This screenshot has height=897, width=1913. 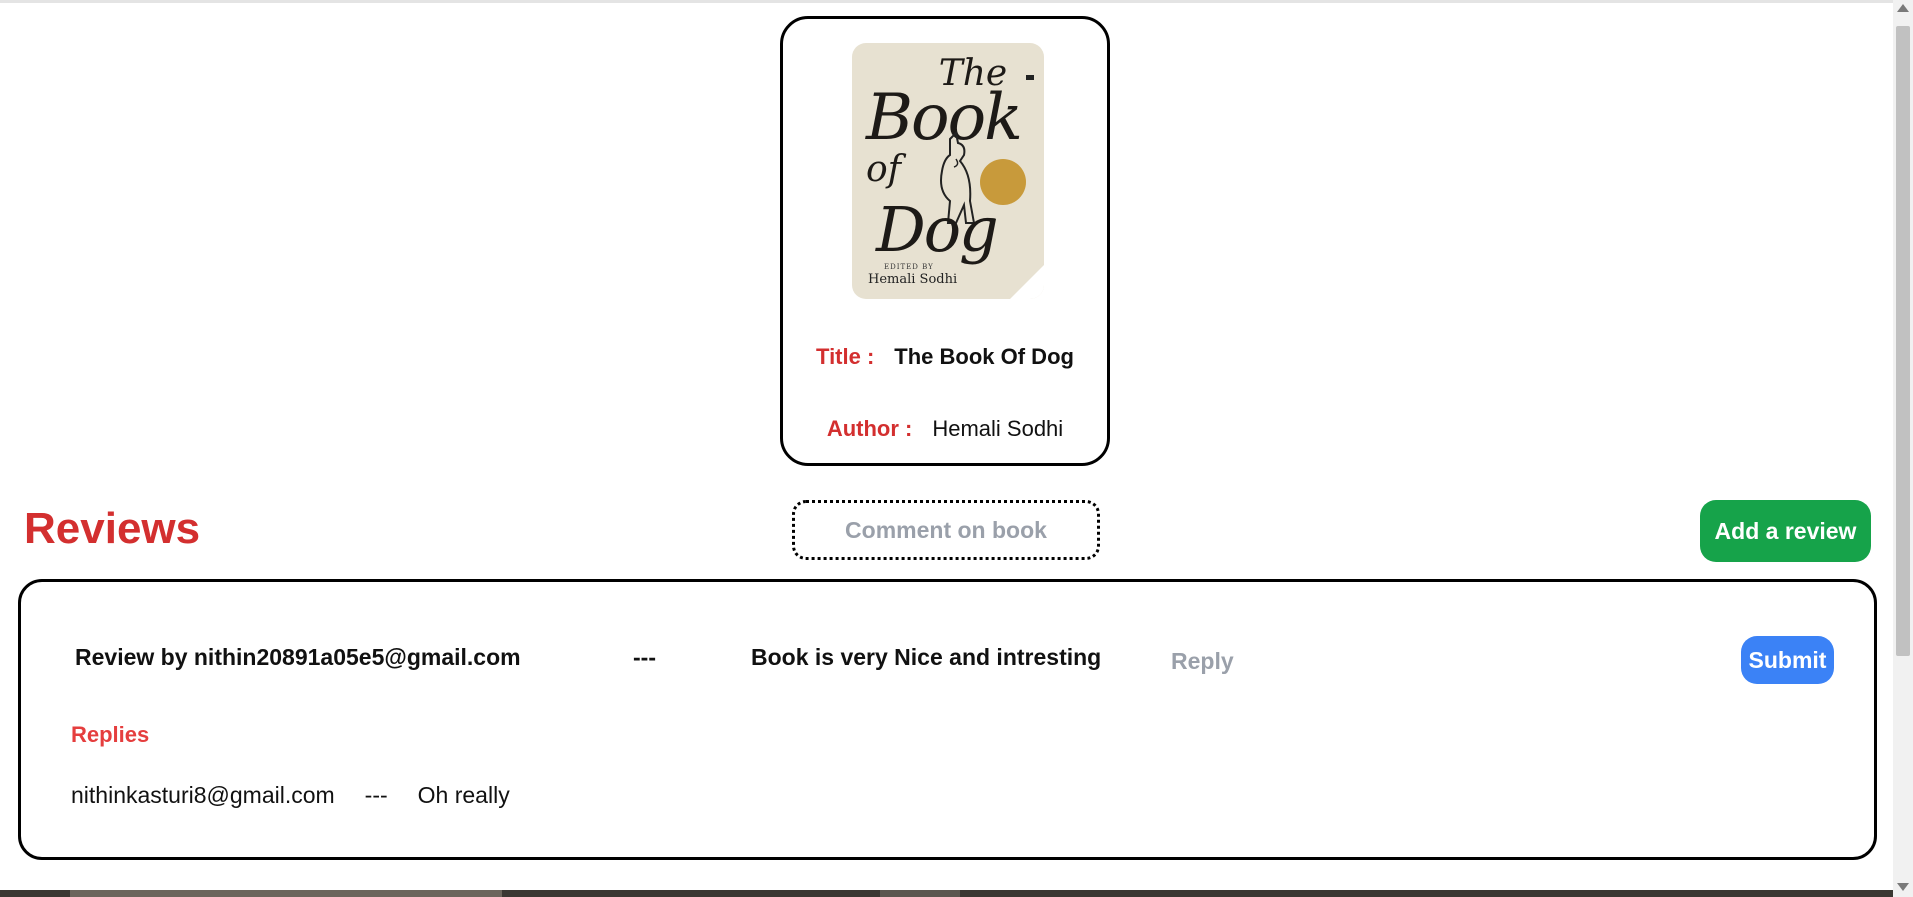 I want to click on book-title: The Book Of Dog, so click(x=984, y=356).